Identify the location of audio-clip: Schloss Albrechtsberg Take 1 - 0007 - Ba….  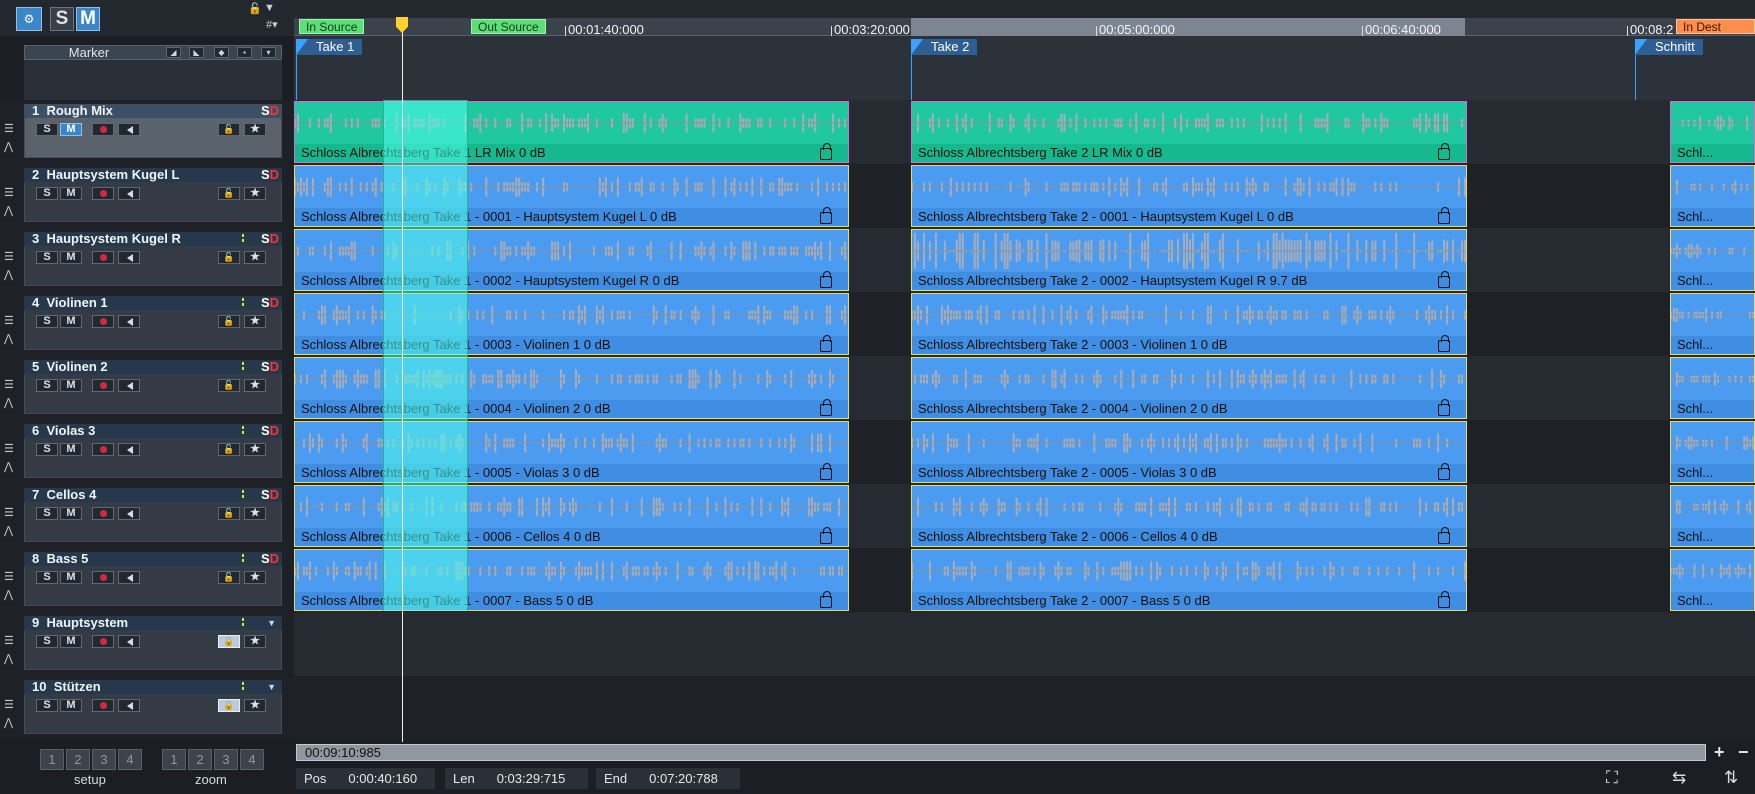
(571, 580).